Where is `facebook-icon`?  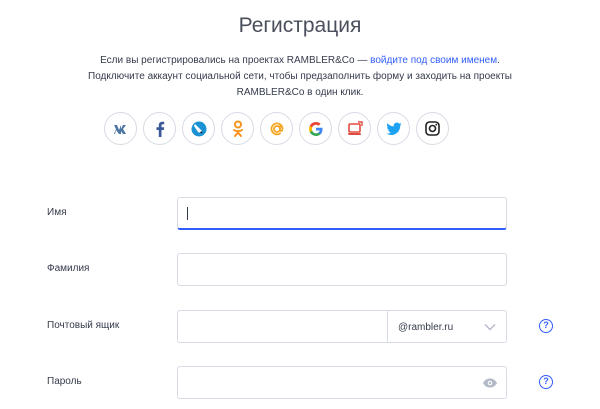
facebook-icon is located at coordinates (160, 129).